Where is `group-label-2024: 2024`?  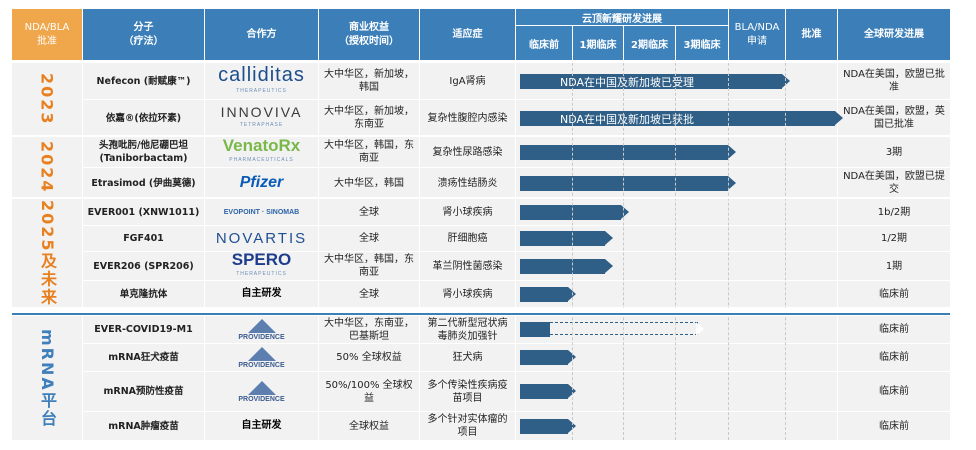 group-label-2024: 2024 is located at coordinates (47, 167).